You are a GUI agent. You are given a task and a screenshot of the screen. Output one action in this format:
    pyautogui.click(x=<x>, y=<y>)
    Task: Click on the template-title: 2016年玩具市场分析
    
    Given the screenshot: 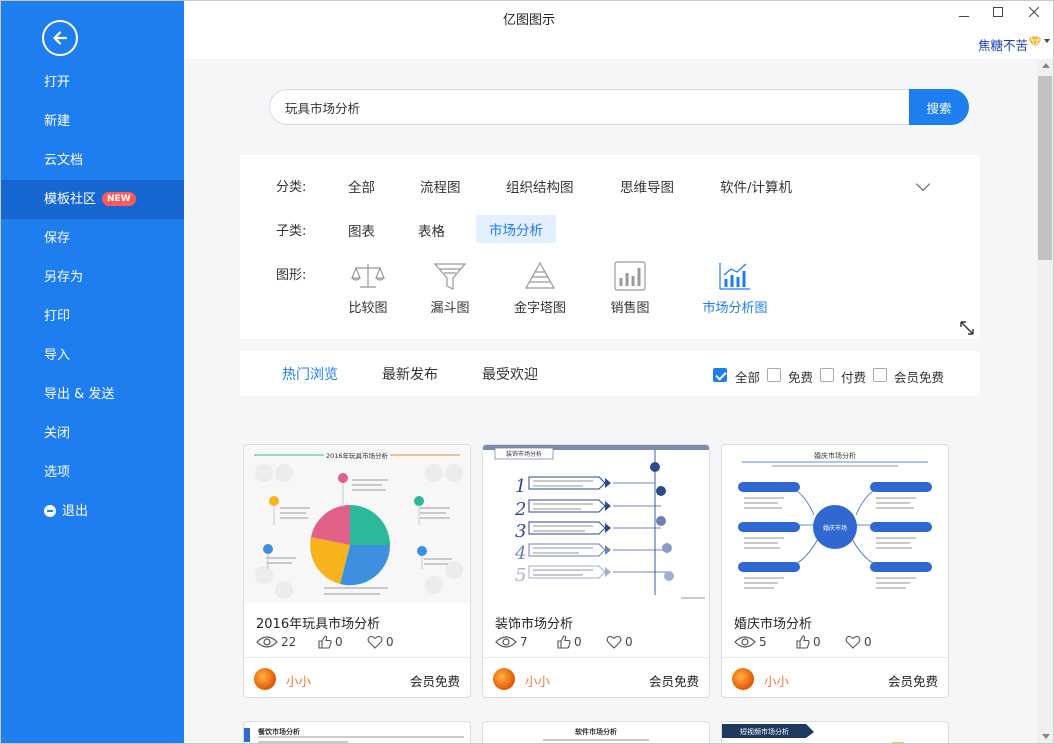 What is the action you would take?
    pyautogui.click(x=318, y=622)
    